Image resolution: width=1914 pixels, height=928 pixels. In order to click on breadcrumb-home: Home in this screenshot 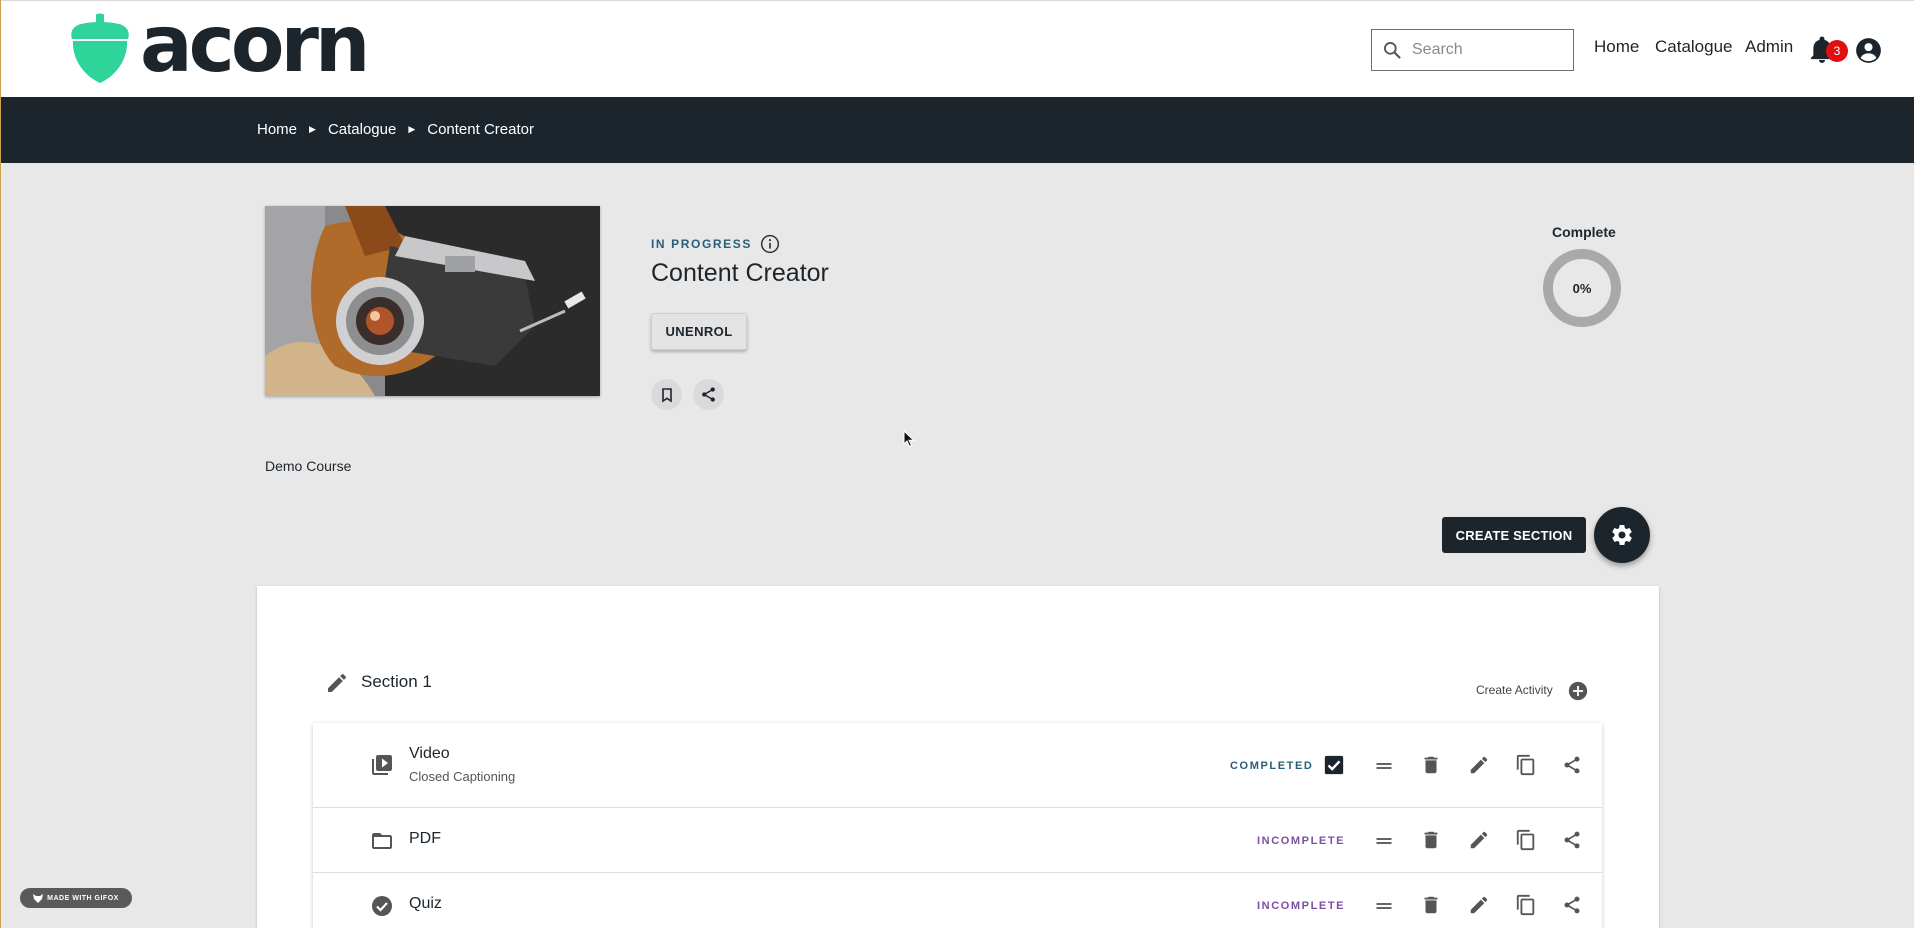, I will do `click(277, 129)`.